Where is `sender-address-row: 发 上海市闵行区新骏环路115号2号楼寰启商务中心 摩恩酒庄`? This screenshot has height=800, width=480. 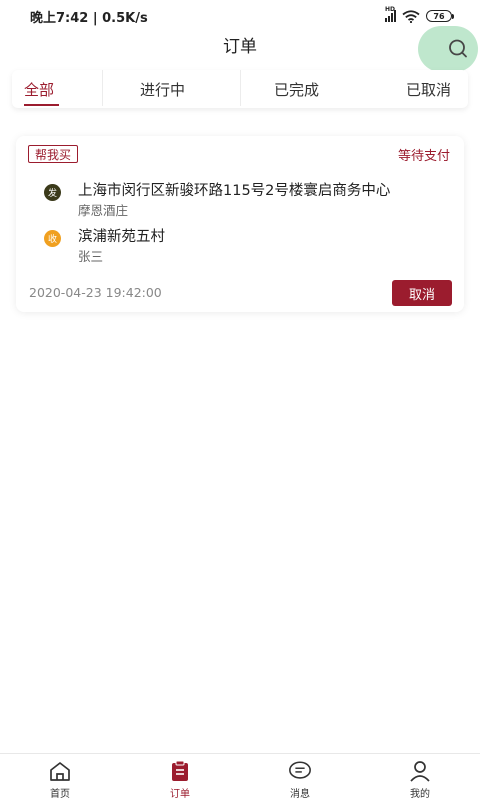
sender-address-row: 发 上海市闵行区新骏环路115号2号楼寰启商务中心 摩恩酒庄 is located at coordinates (217, 200).